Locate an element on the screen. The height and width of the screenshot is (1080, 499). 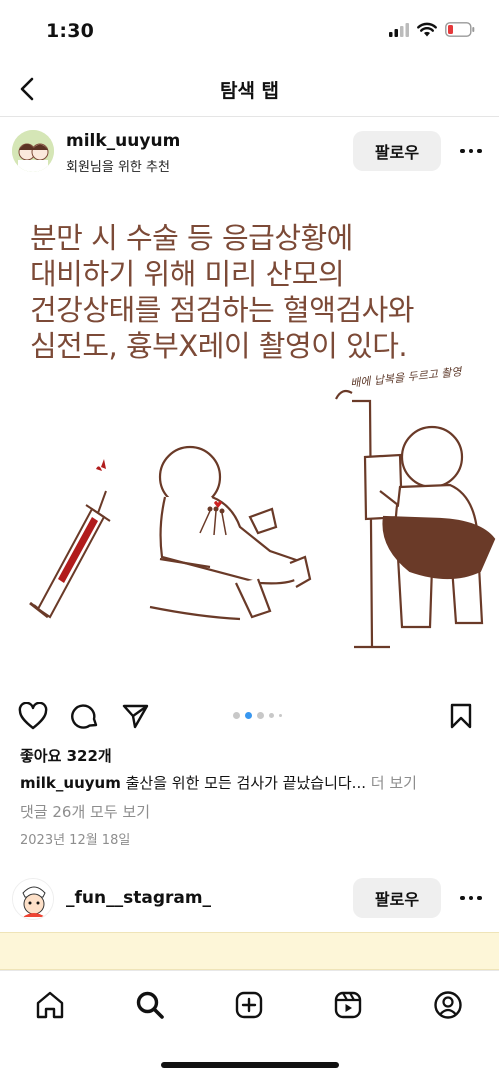
carousel-indicator is located at coordinates (257, 715).